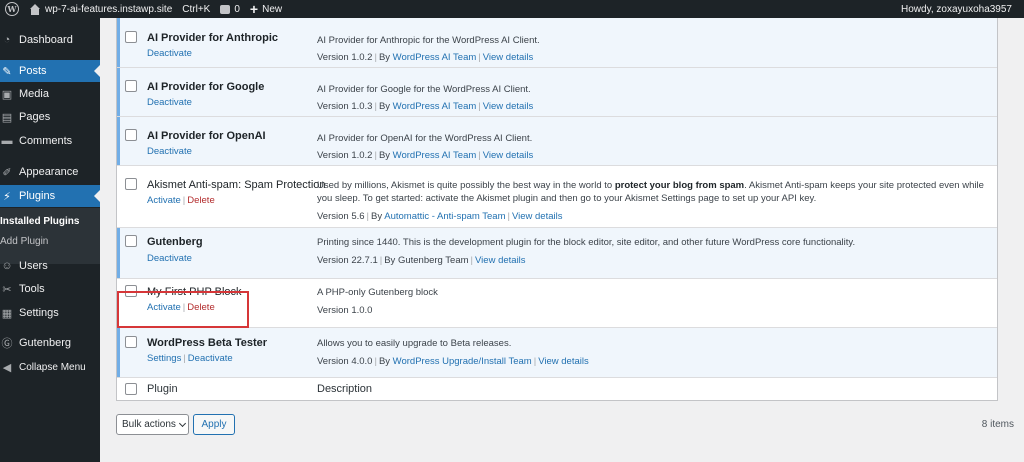 Image resolution: width=1024 pixels, height=462 pixels. Describe the element at coordinates (7, 117) in the screenshot. I see `page-icon: ▤` at that location.